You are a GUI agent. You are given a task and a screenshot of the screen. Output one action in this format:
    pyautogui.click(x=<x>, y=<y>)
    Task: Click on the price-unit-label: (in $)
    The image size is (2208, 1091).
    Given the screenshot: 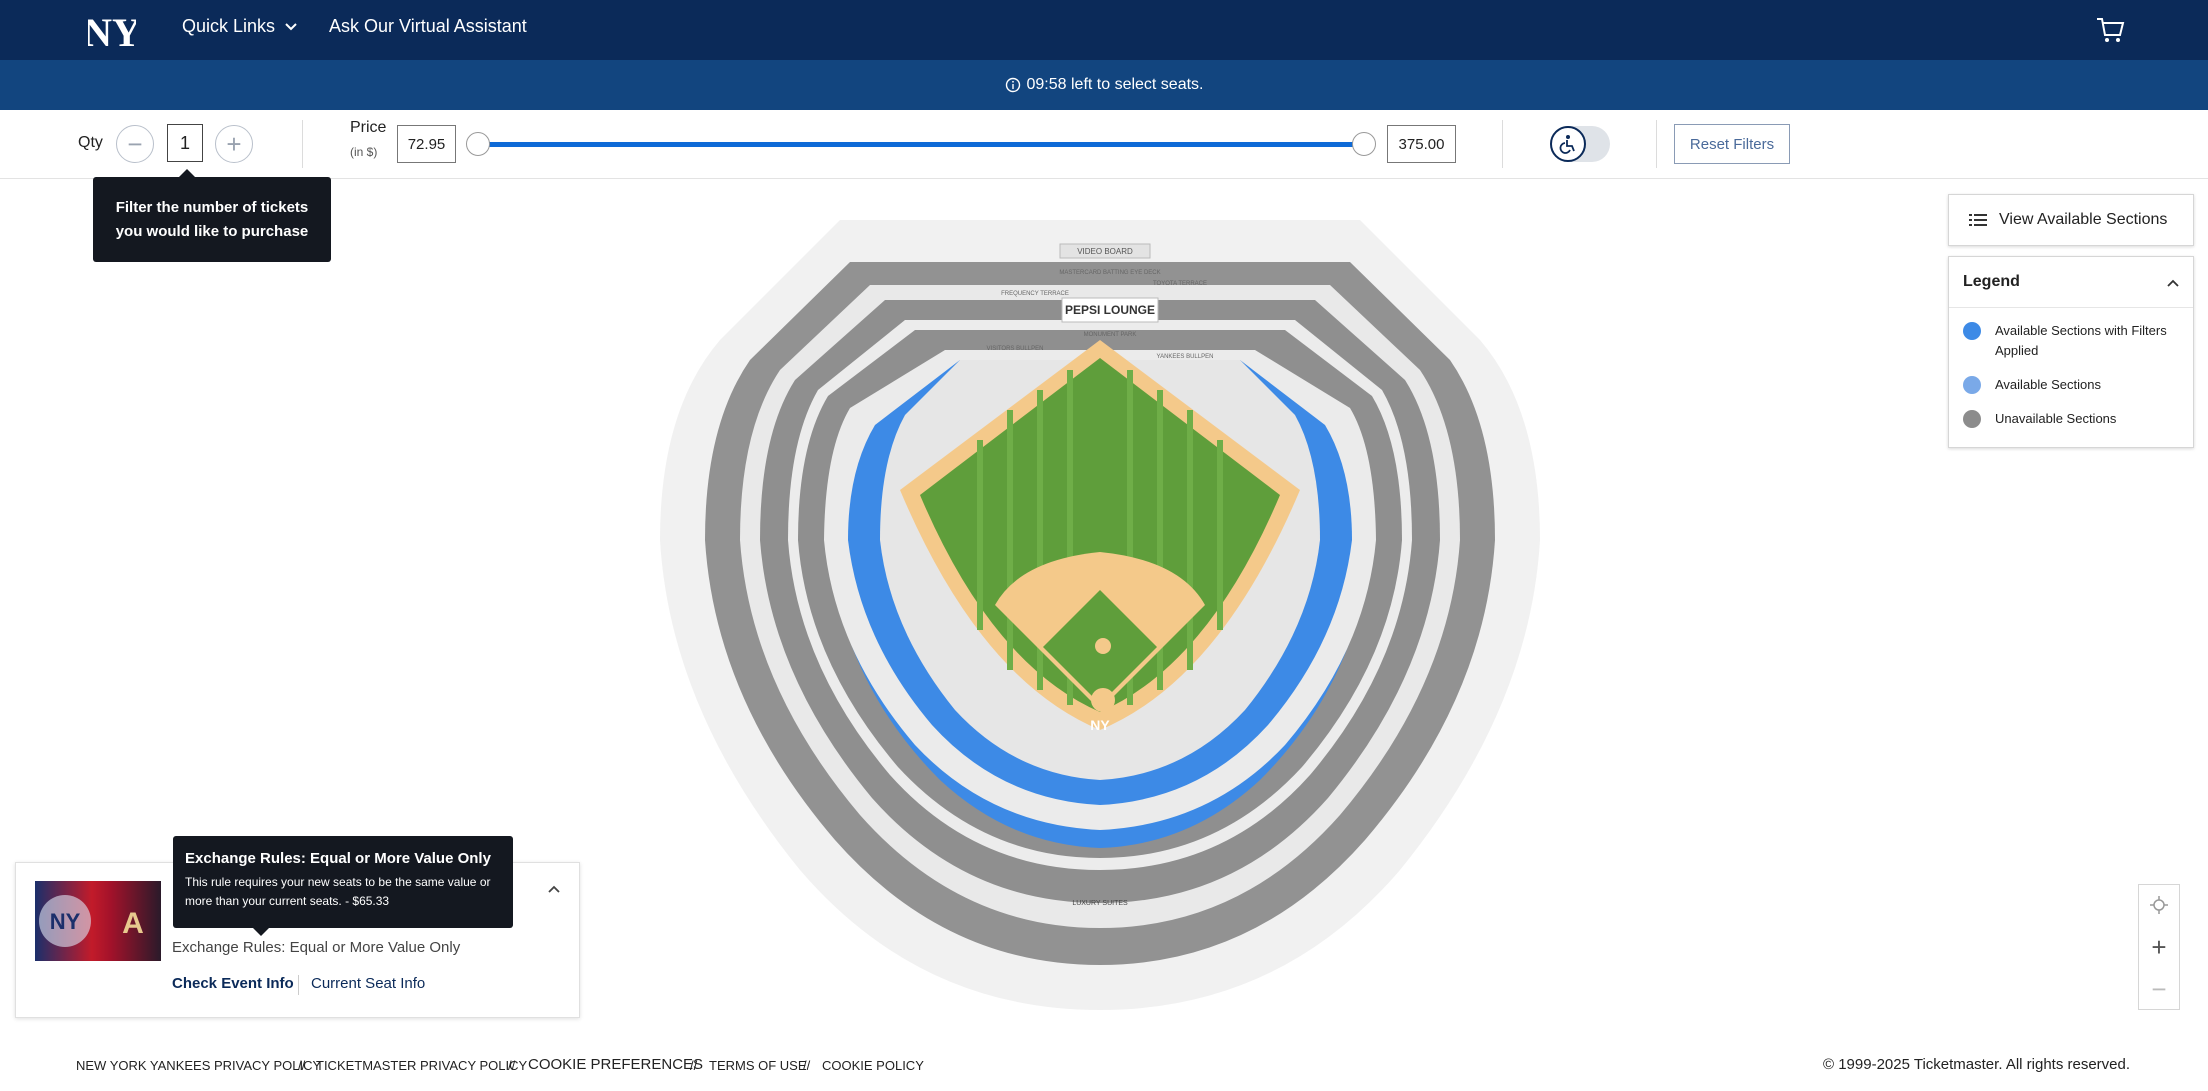 What is the action you would take?
    pyautogui.click(x=364, y=152)
    